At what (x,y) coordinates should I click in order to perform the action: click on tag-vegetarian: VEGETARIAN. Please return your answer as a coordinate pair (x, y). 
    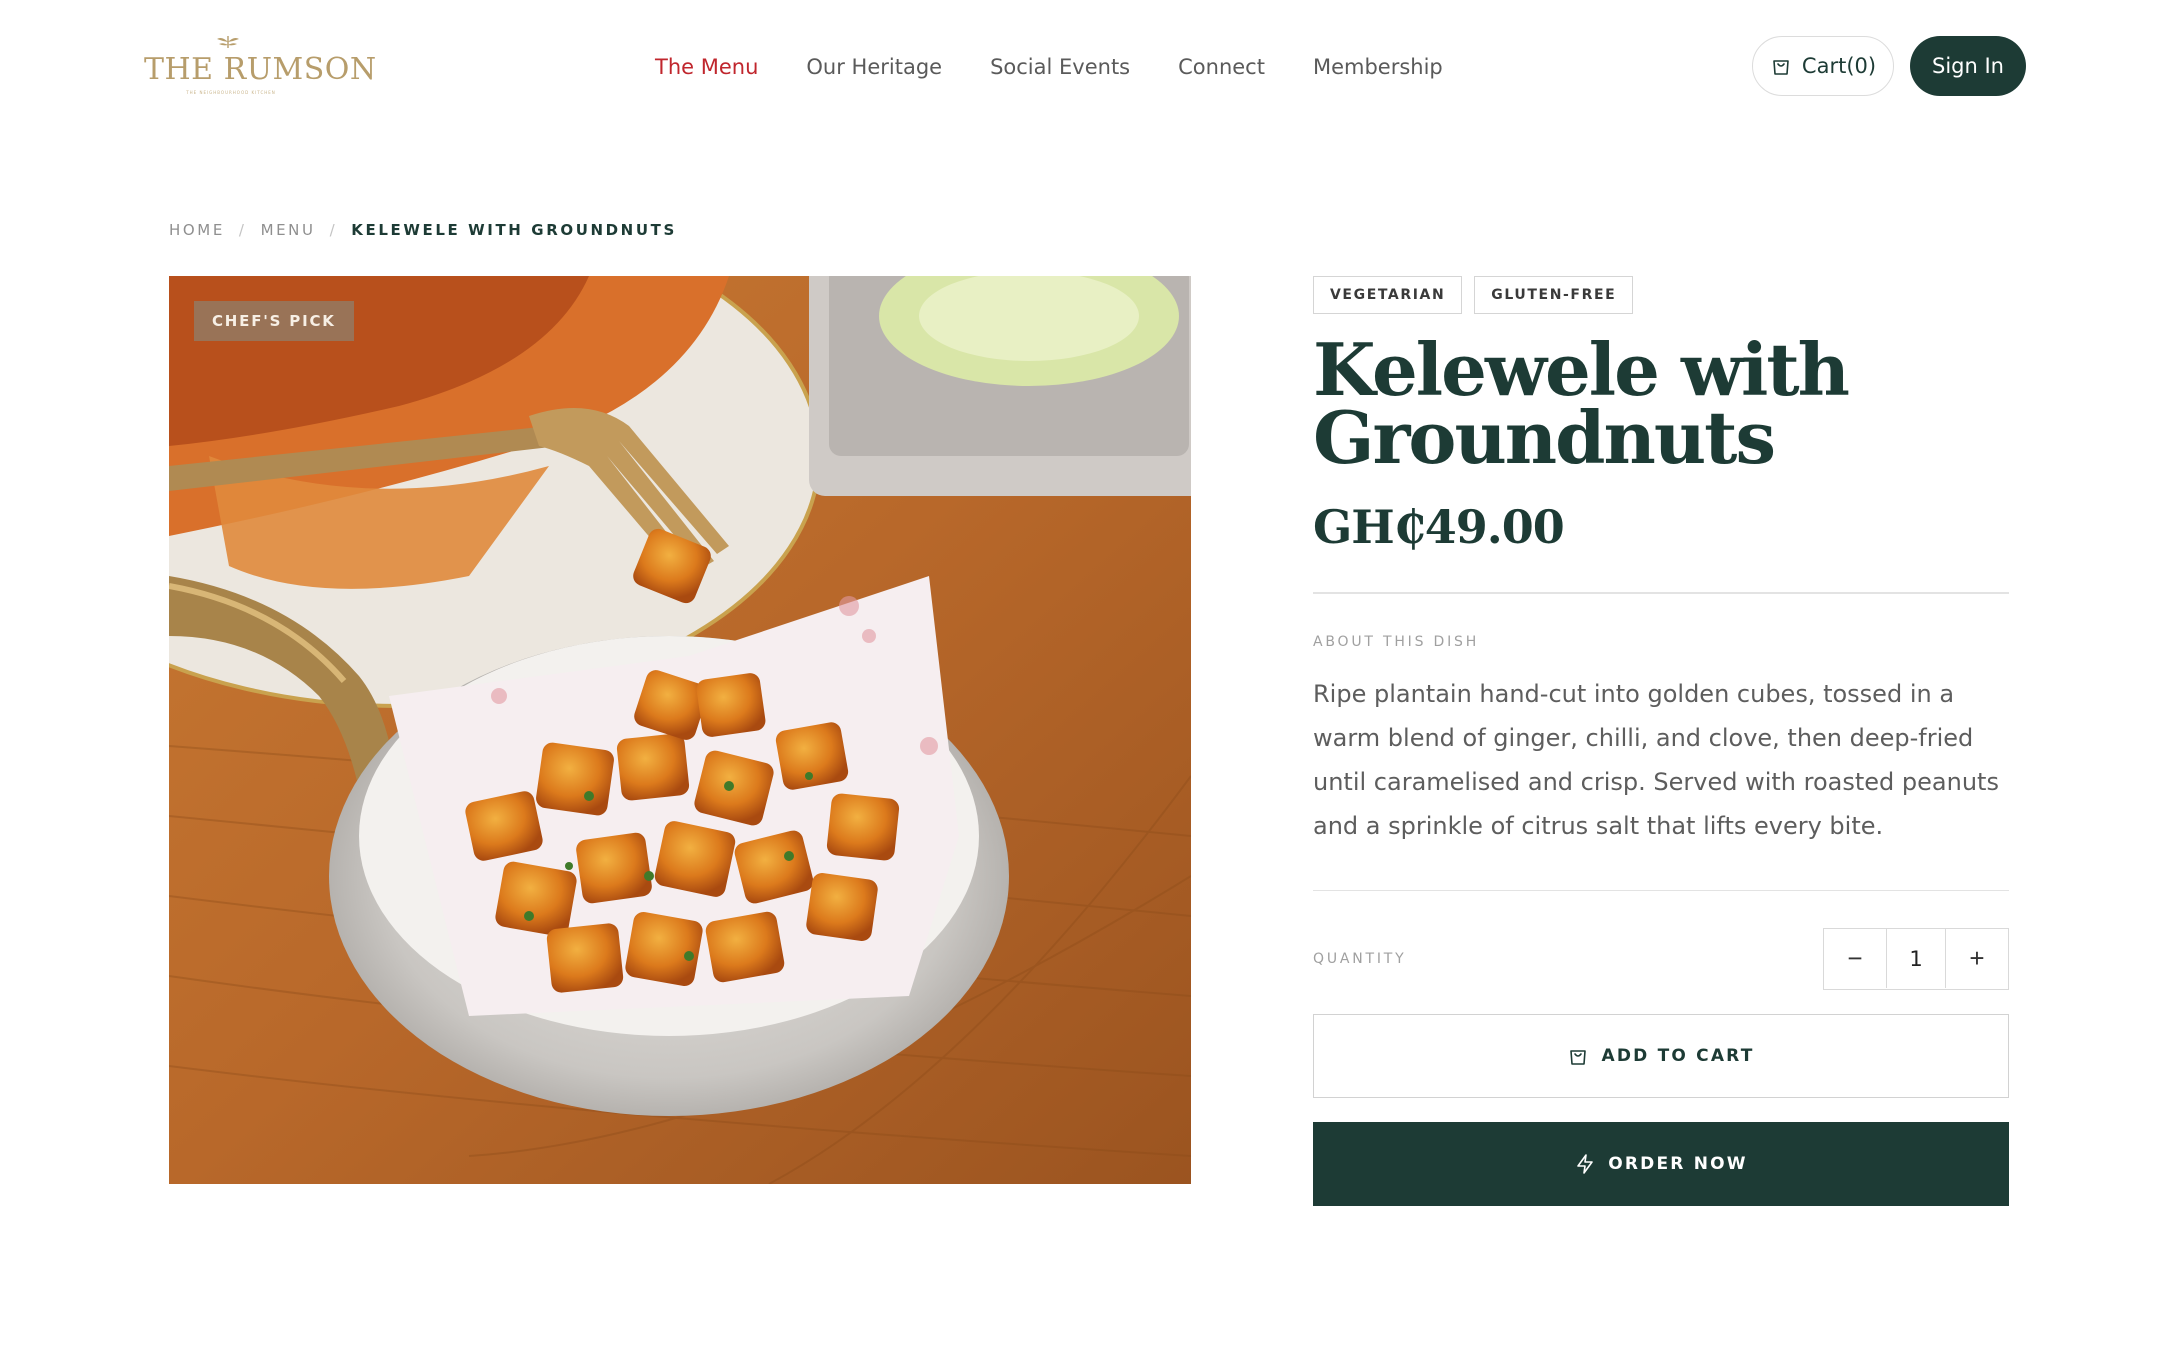
    Looking at the image, I should click on (1388, 295).